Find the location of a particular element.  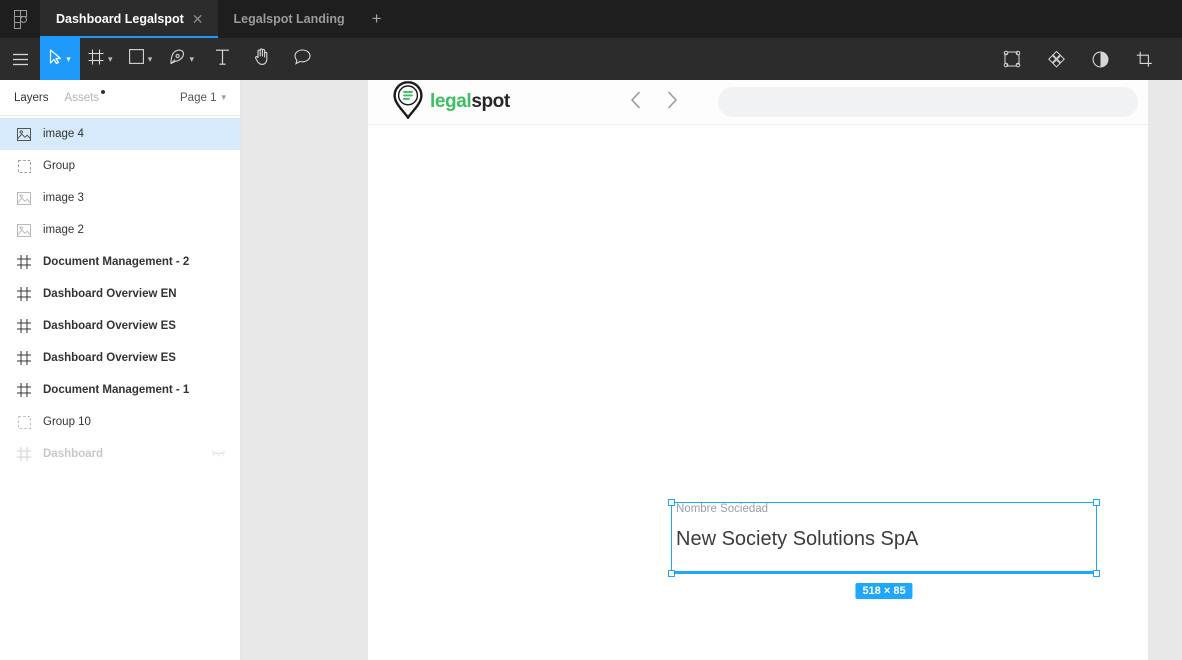

new-tab-button: + is located at coordinates (377, 19).